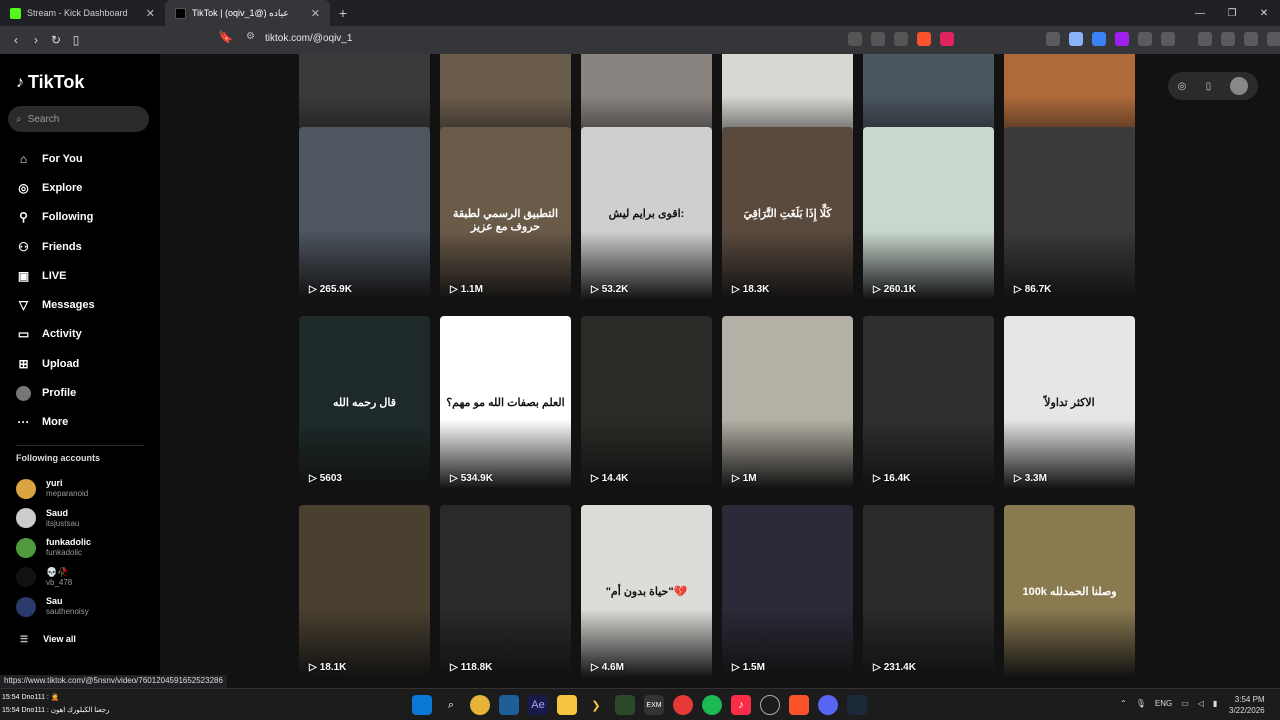 This screenshot has width=1280, height=720. What do you see at coordinates (828, 705) in the screenshot?
I see `discord-icon` at bounding box center [828, 705].